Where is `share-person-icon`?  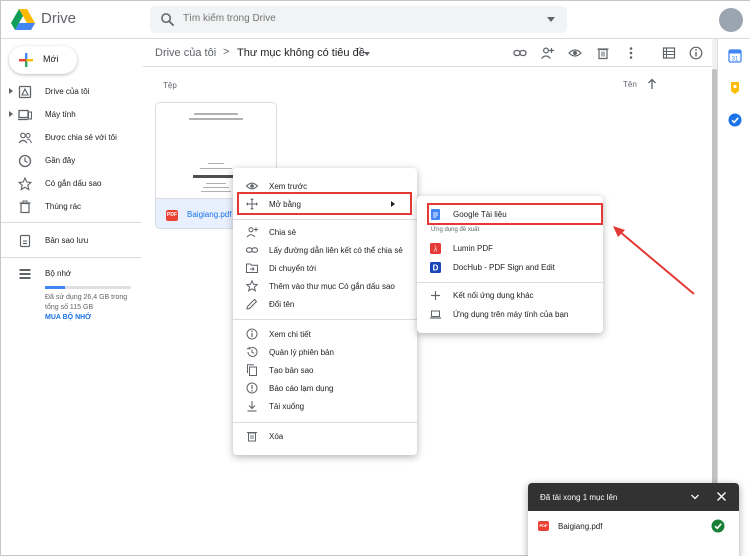 share-person-icon is located at coordinates (547, 53).